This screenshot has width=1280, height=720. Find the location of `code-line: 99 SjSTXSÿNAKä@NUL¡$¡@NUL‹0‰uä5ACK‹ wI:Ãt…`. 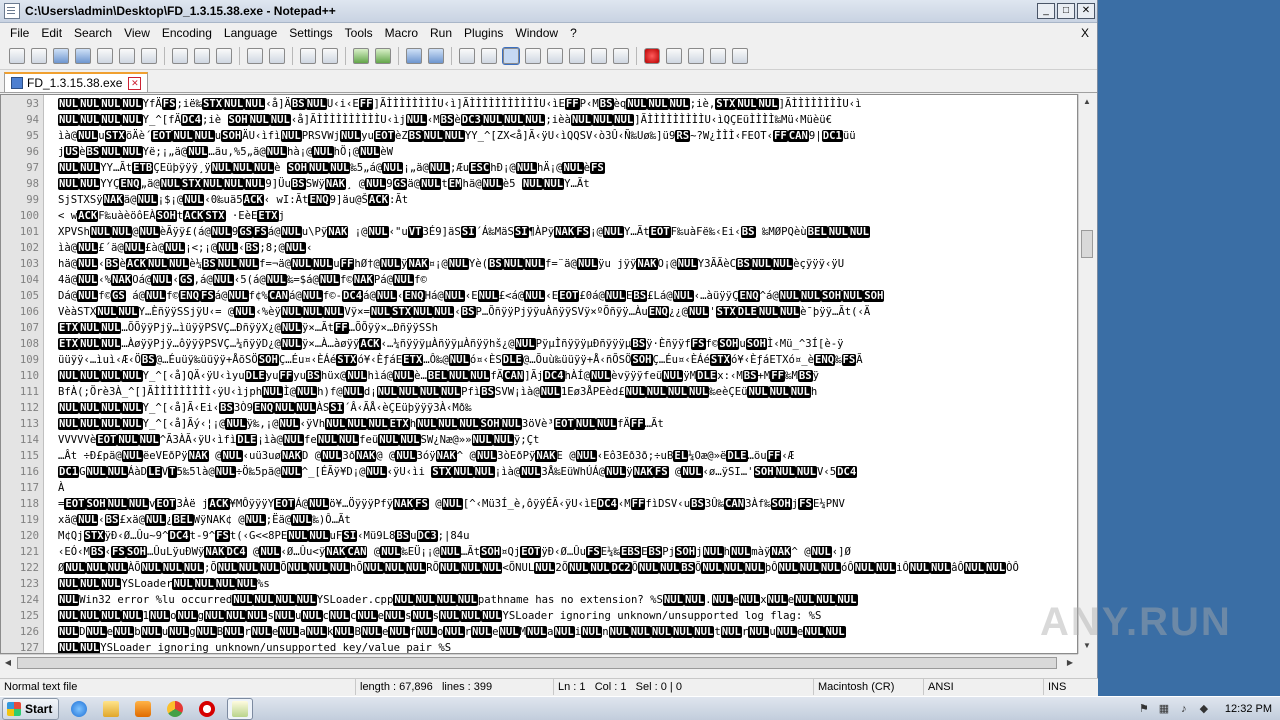

code-line: 99 SjSTXSÿNAKä@NUL¡$¡@NUL‹0‰uä5ACK‹ wI:Ãt… is located at coordinates (539, 200).